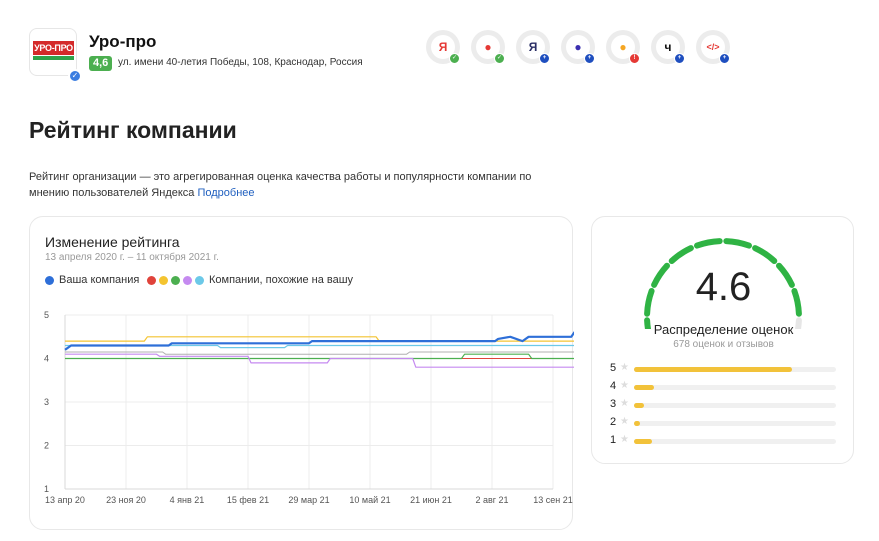 The width and height of the screenshot is (879, 541). What do you see at coordinates (46, 446) in the screenshot?
I see `y-tick-label: 2` at bounding box center [46, 446].